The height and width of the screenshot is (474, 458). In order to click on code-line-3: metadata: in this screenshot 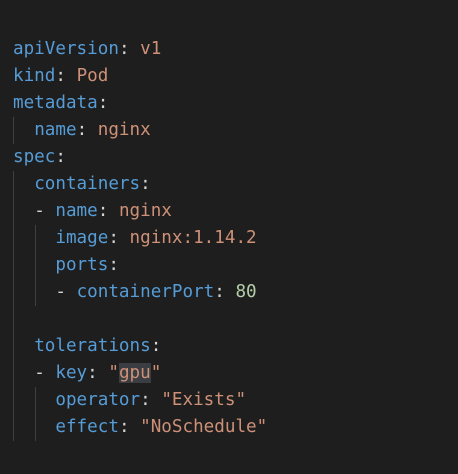, I will do `click(61, 103)`.